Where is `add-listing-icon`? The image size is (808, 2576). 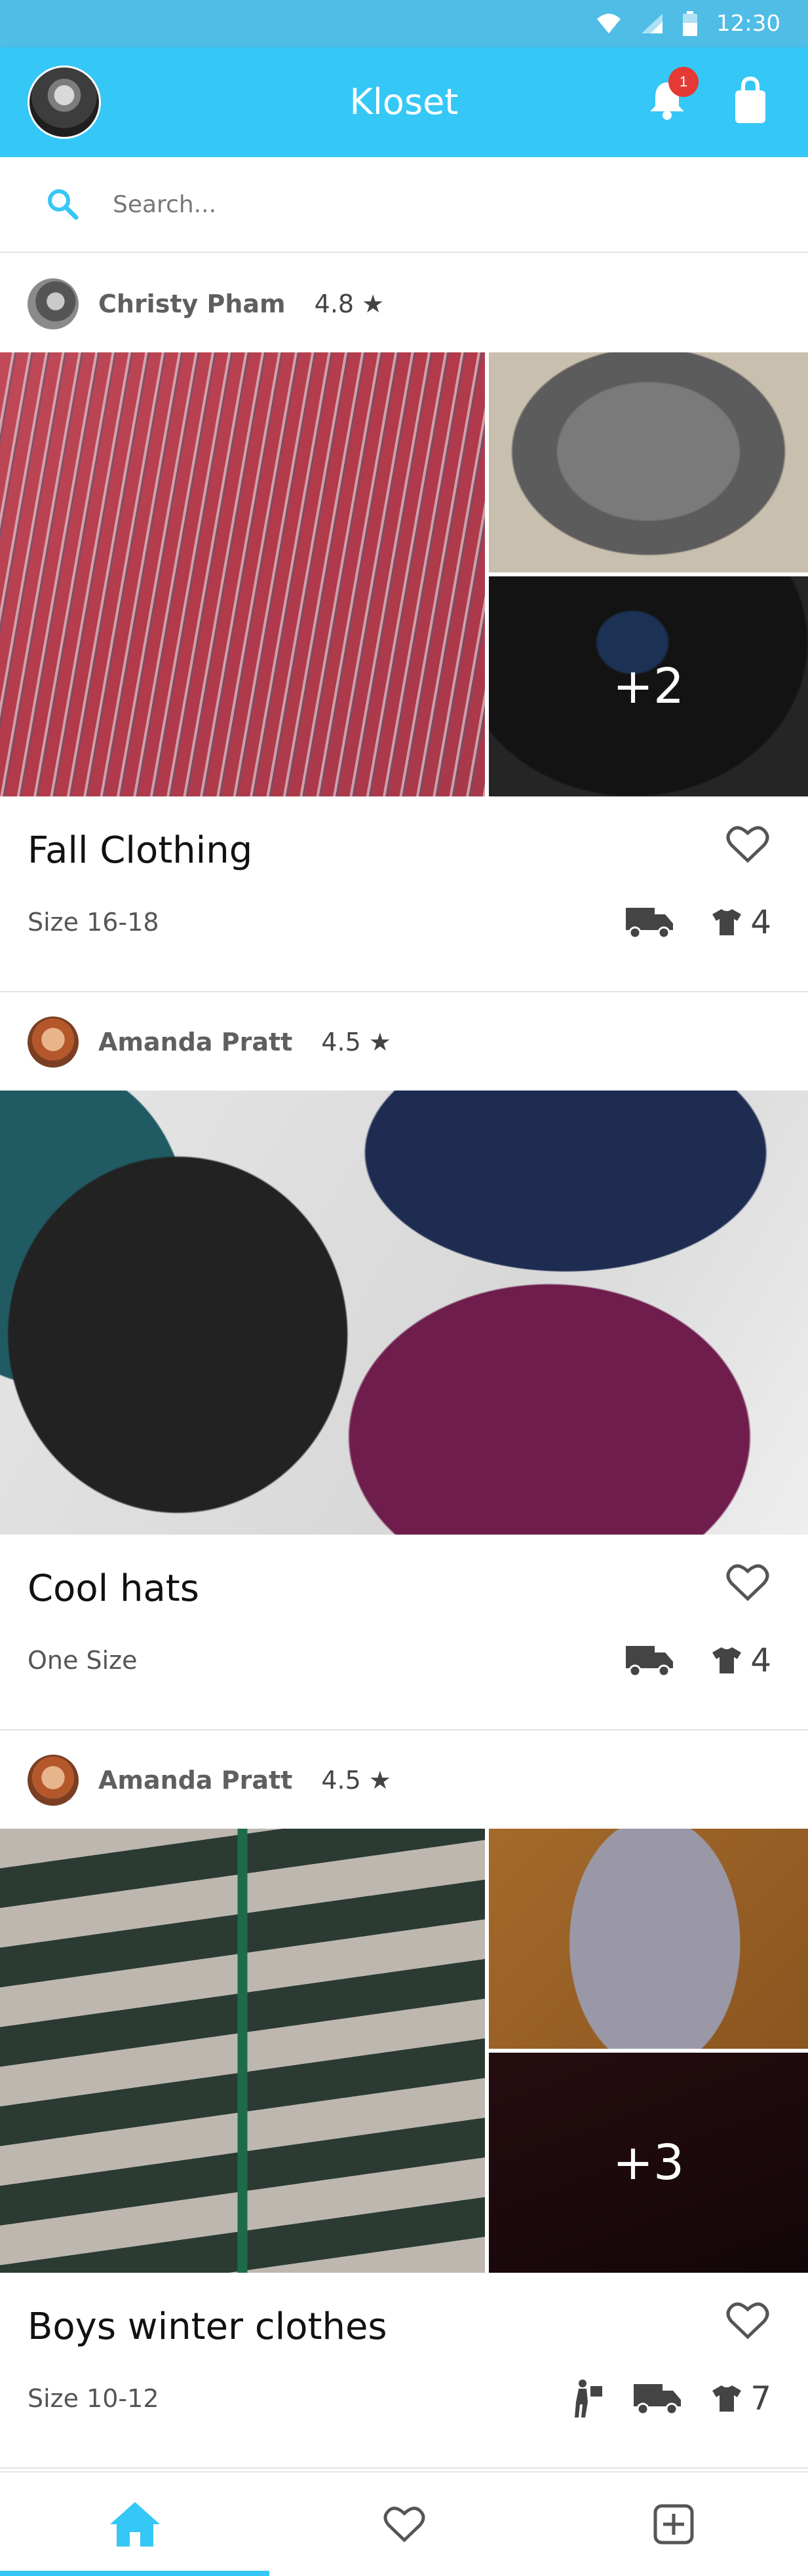 add-listing-icon is located at coordinates (673, 2524).